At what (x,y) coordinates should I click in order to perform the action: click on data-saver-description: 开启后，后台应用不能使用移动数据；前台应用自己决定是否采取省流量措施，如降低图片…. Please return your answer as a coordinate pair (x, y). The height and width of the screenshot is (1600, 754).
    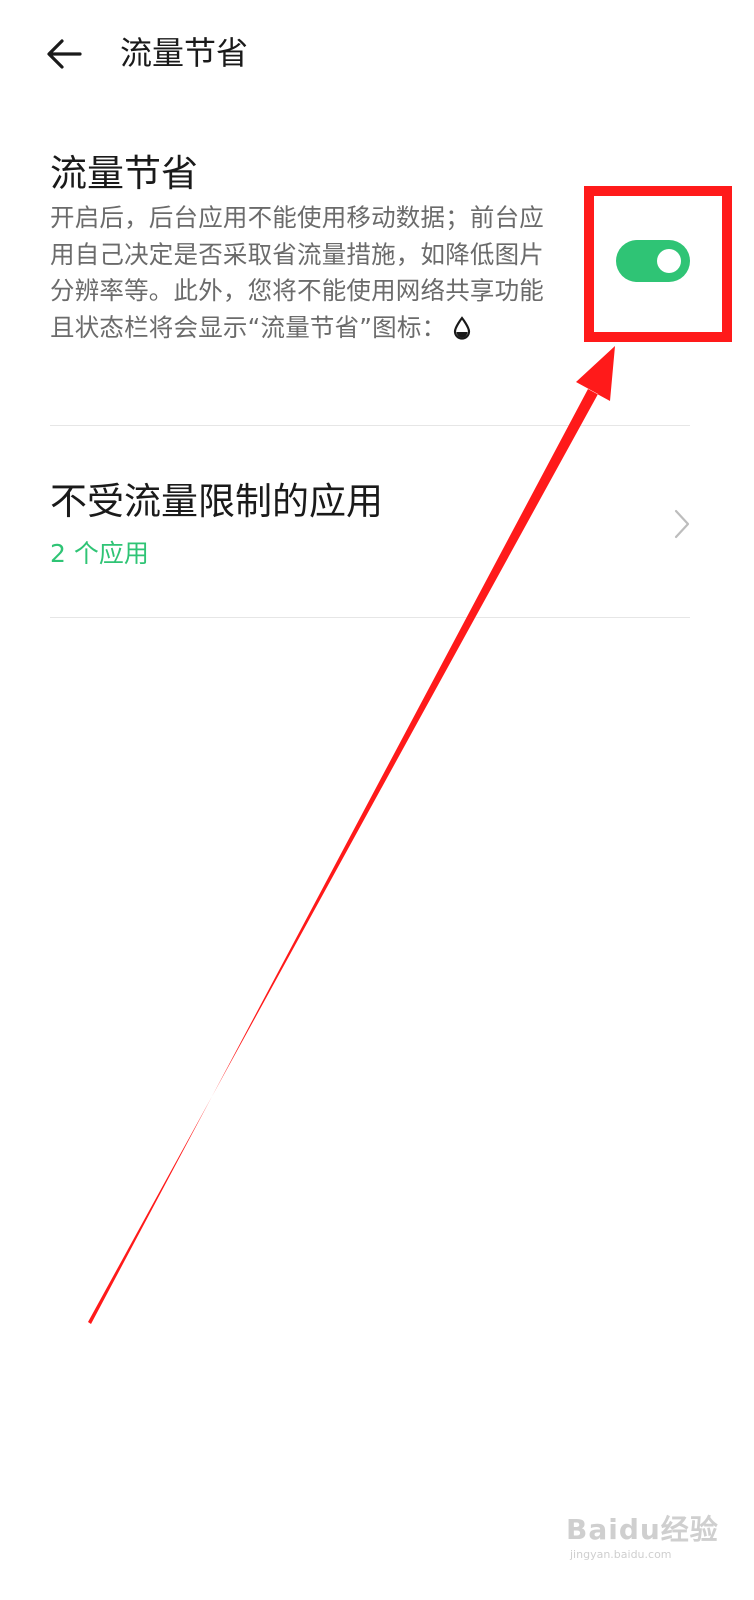
    Looking at the image, I should click on (304, 275).